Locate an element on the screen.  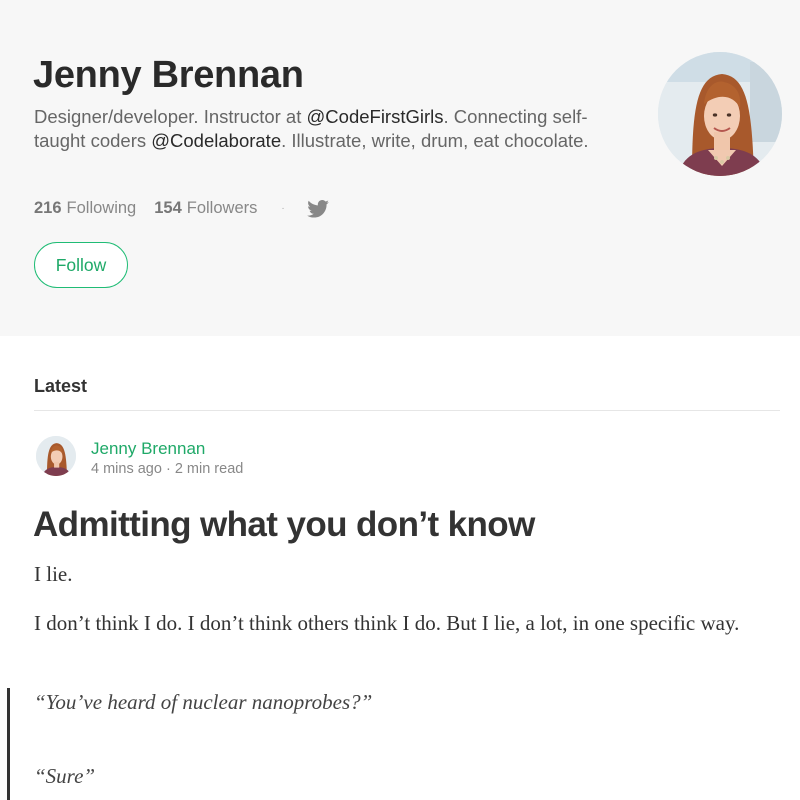
bio-link-codefirstgirls: @CodeFirstGirls is located at coordinates (375, 116).